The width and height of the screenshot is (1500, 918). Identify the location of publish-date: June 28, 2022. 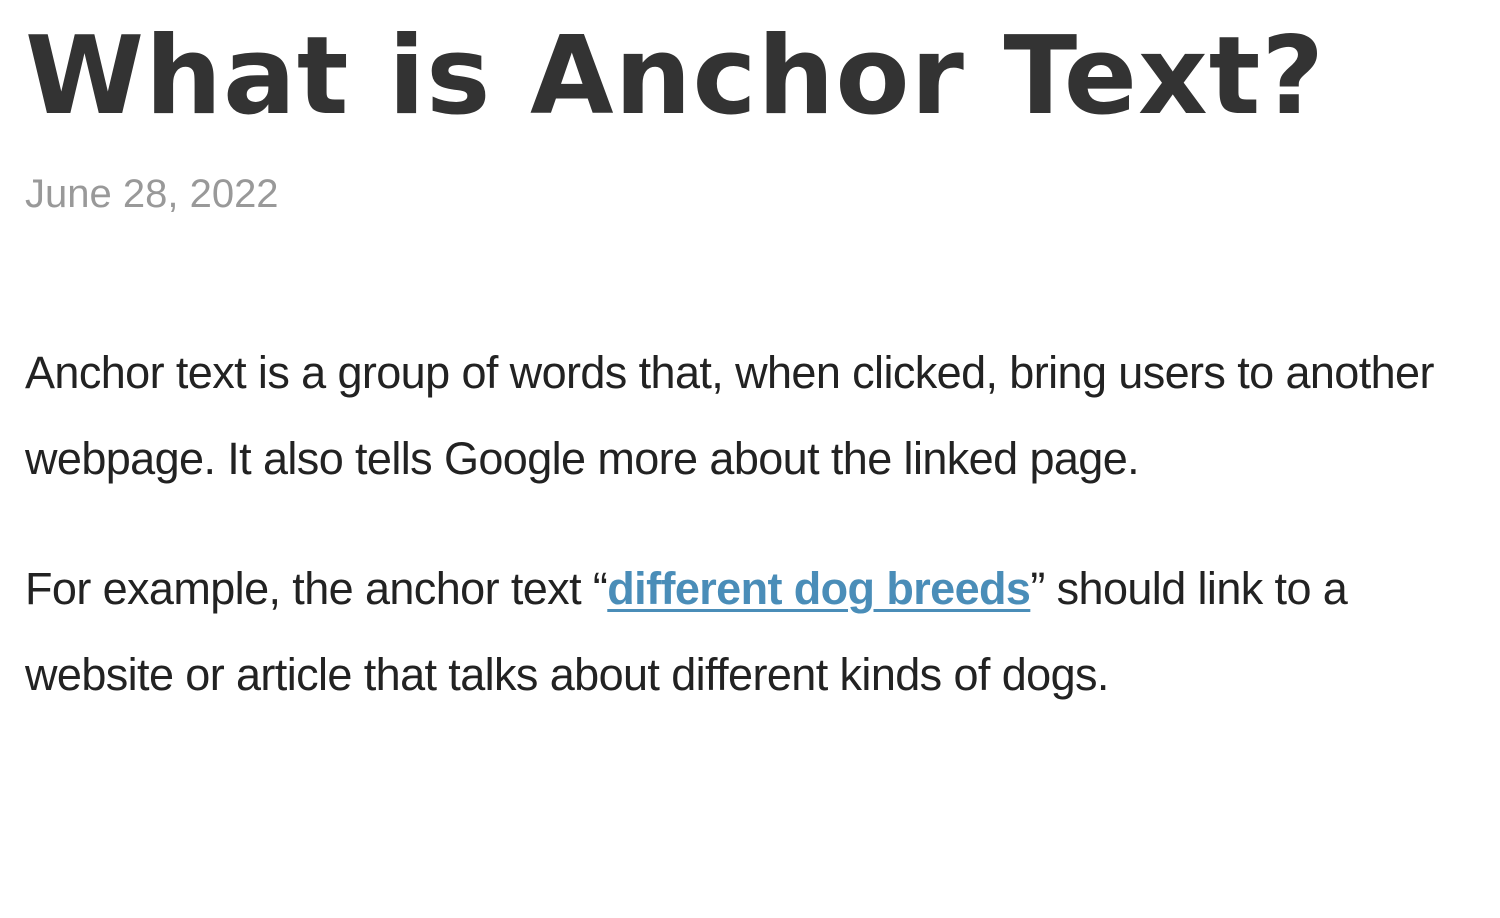
(152, 194).